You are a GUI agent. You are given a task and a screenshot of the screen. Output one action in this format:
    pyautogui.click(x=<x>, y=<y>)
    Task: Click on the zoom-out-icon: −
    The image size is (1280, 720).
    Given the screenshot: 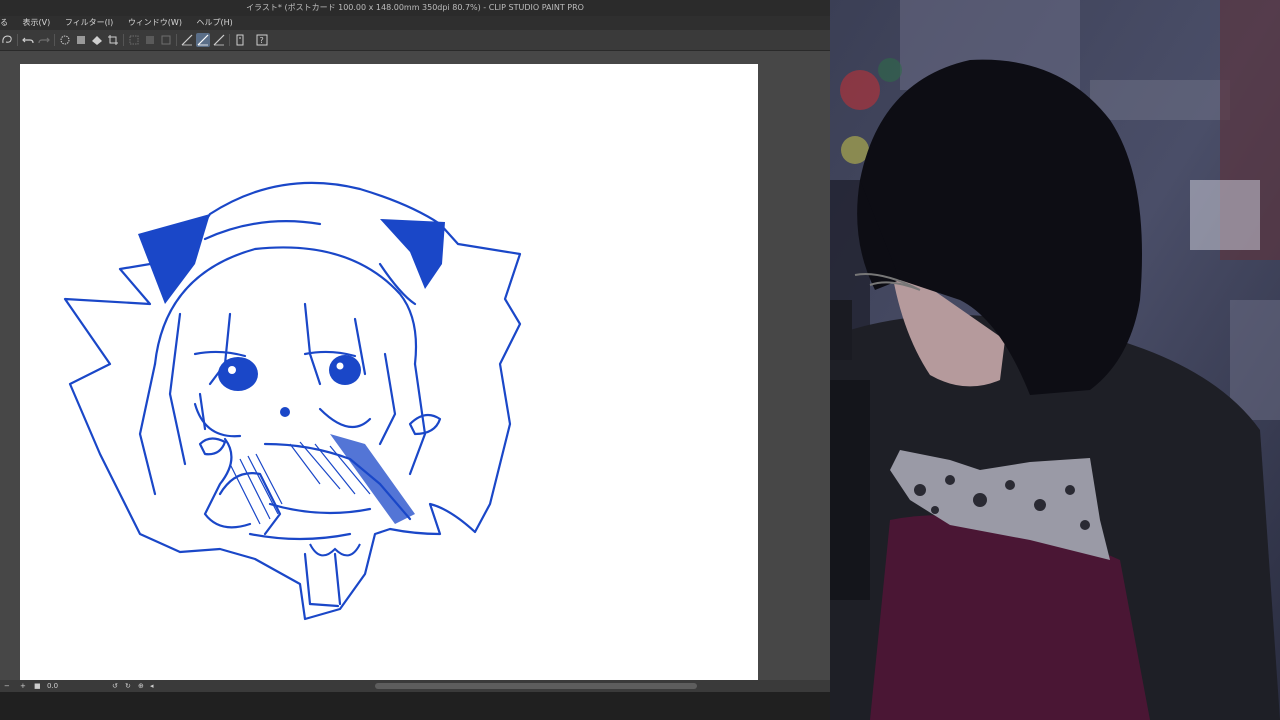 What is the action you would take?
    pyautogui.click(x=7, y=686)
    